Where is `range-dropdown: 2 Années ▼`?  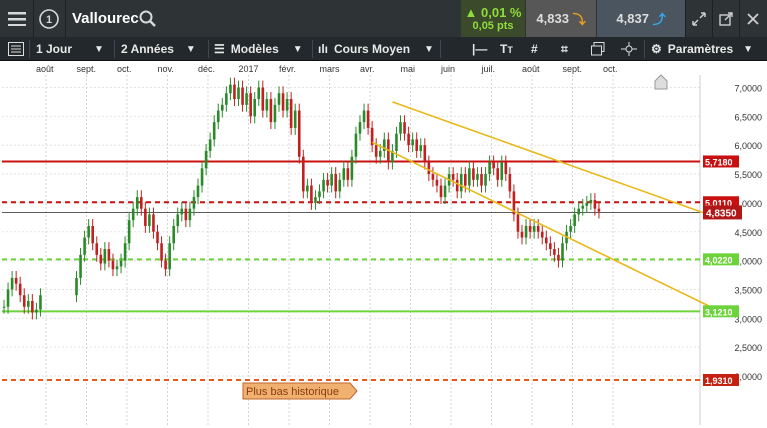
range-dropdown: 2 Années ▼ is located at coordinates (158, 49).